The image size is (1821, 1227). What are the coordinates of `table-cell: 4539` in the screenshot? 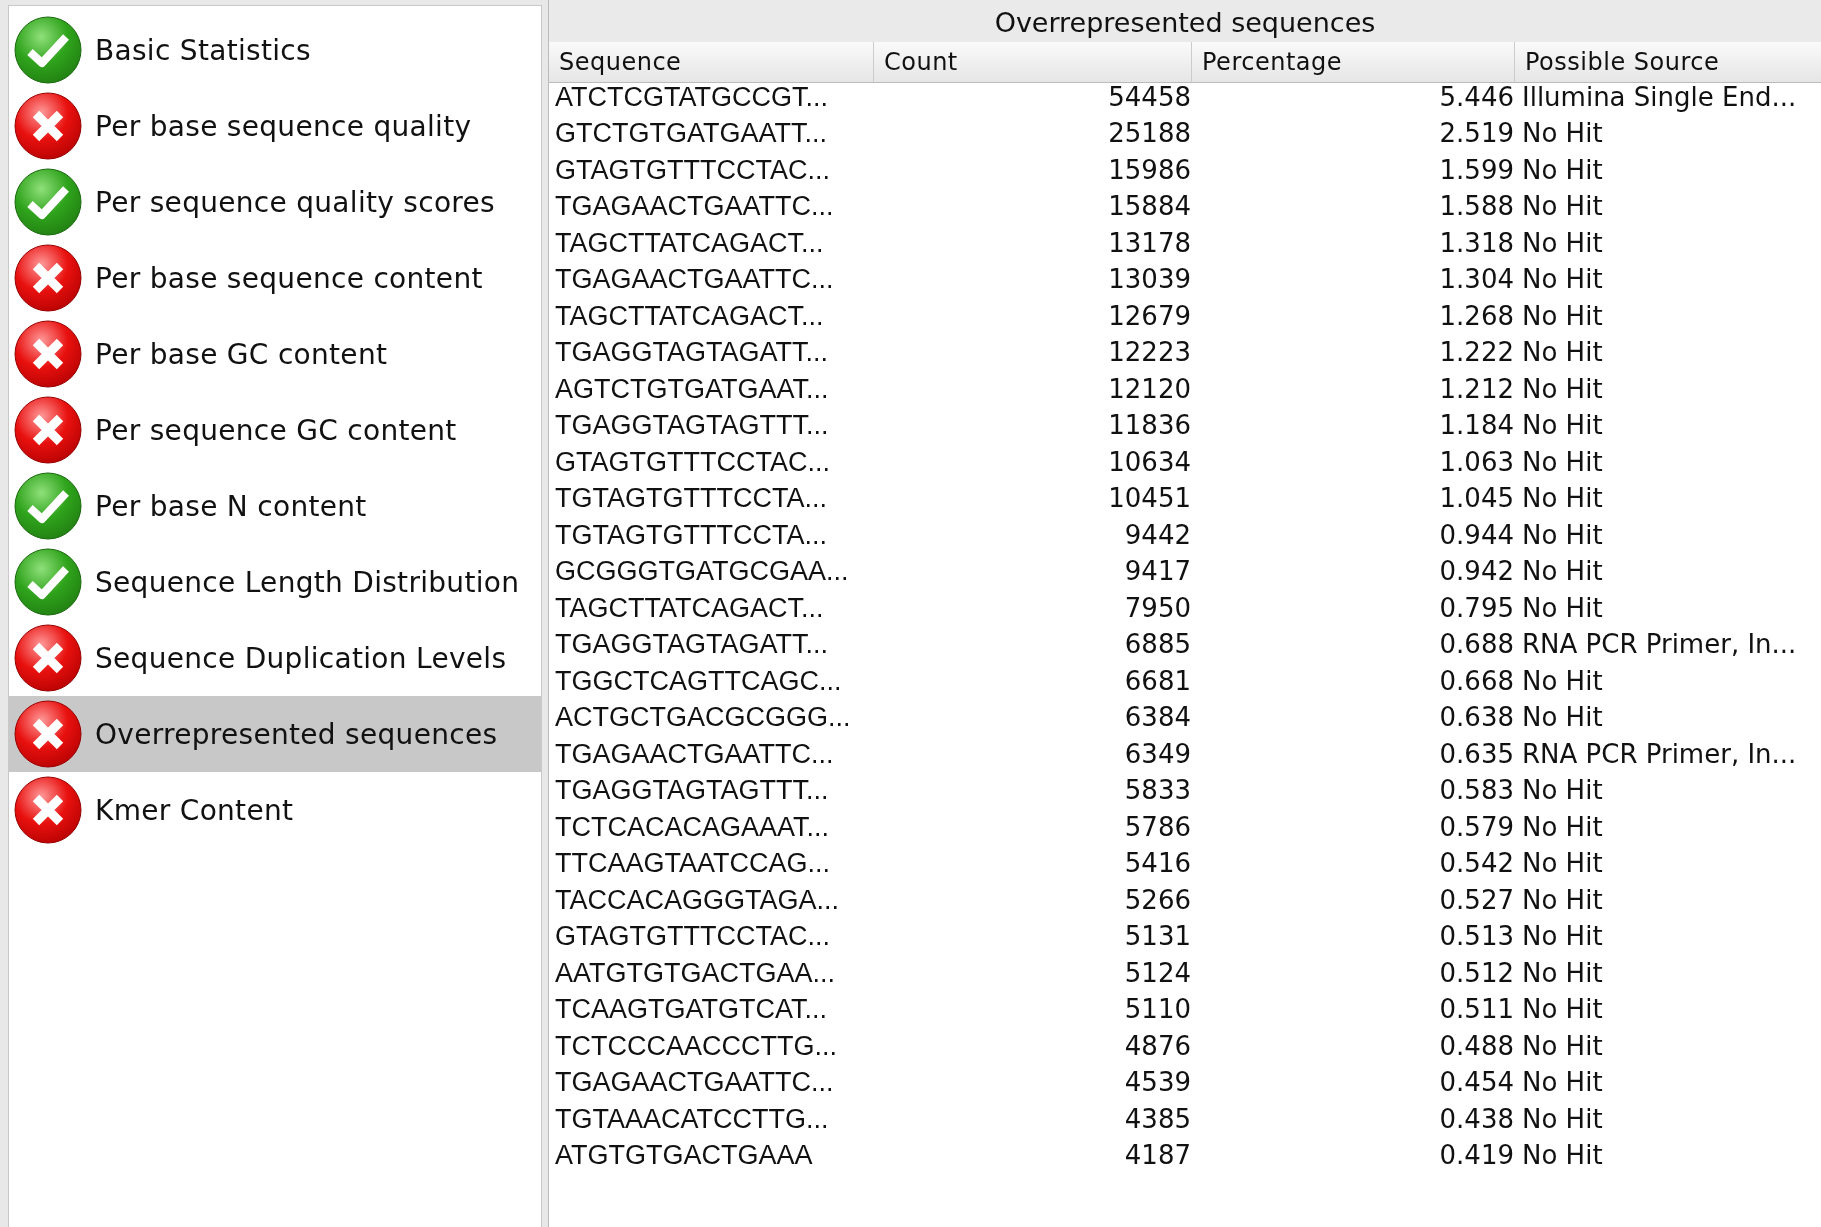 It's located at (1157, 1082).